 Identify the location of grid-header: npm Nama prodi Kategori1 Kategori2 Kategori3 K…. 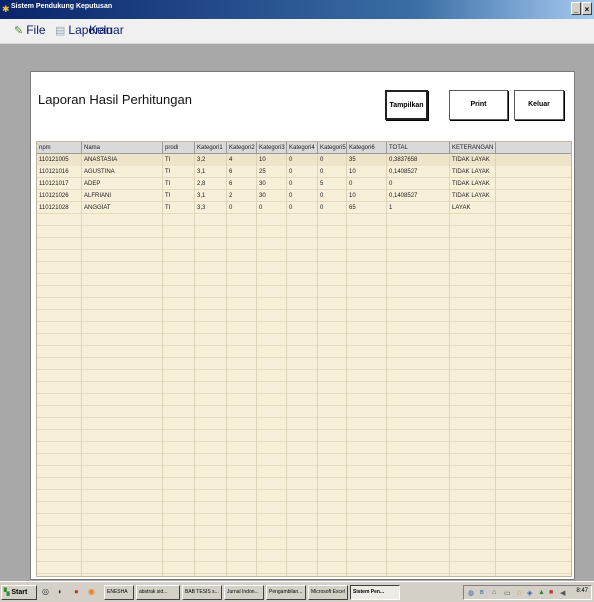
(304, 148).